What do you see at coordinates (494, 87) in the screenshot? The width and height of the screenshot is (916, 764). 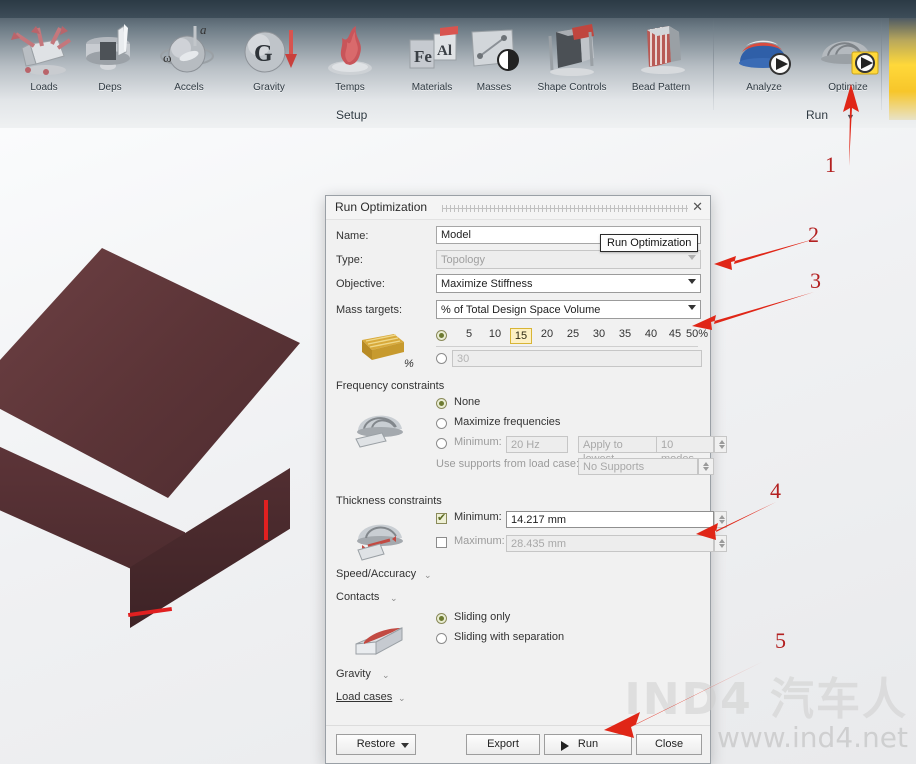 I see `ribbon-label-masses: Masses` at bounding box center [494, 87].